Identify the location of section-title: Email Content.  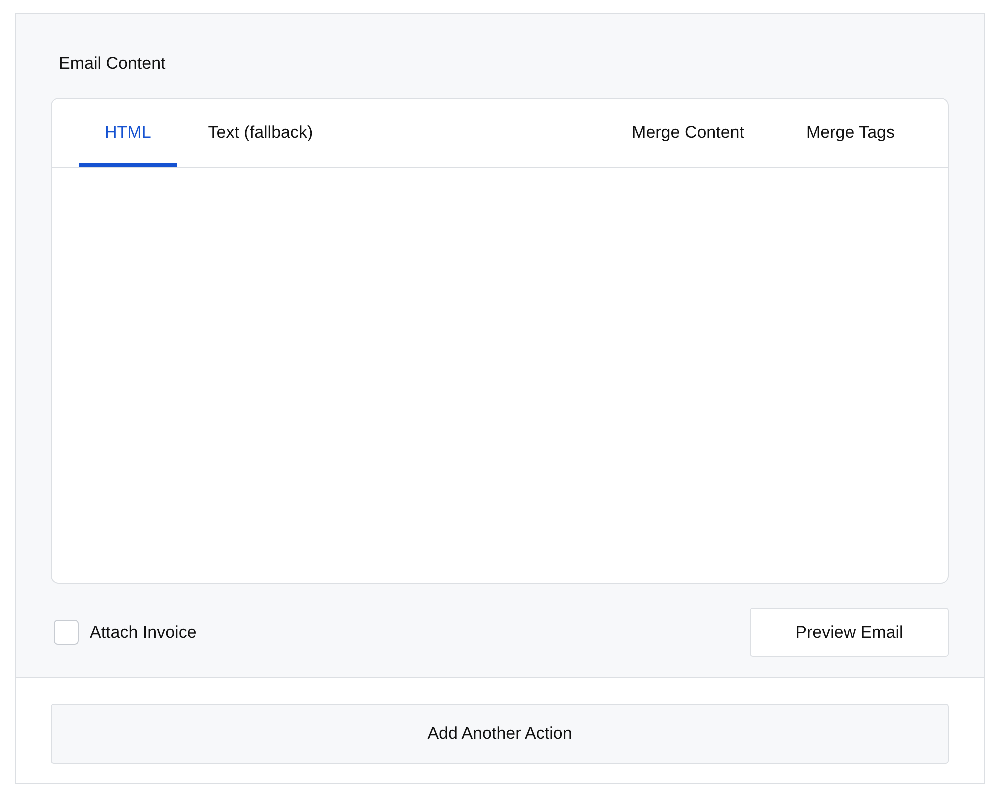
(112, 64).